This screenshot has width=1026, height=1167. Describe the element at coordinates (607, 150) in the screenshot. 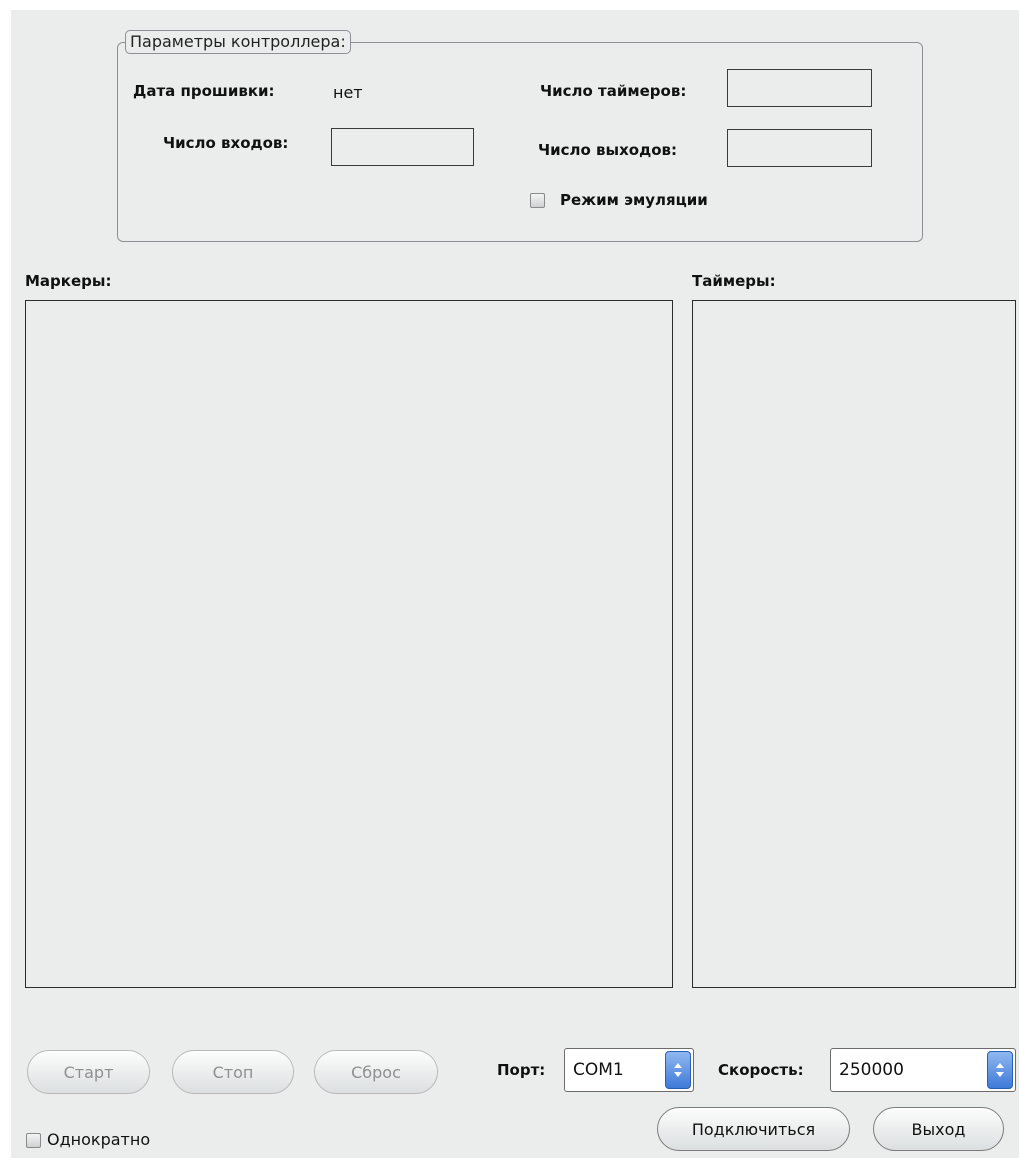

I see `outputs-count-label: Число выходов:` at that location.